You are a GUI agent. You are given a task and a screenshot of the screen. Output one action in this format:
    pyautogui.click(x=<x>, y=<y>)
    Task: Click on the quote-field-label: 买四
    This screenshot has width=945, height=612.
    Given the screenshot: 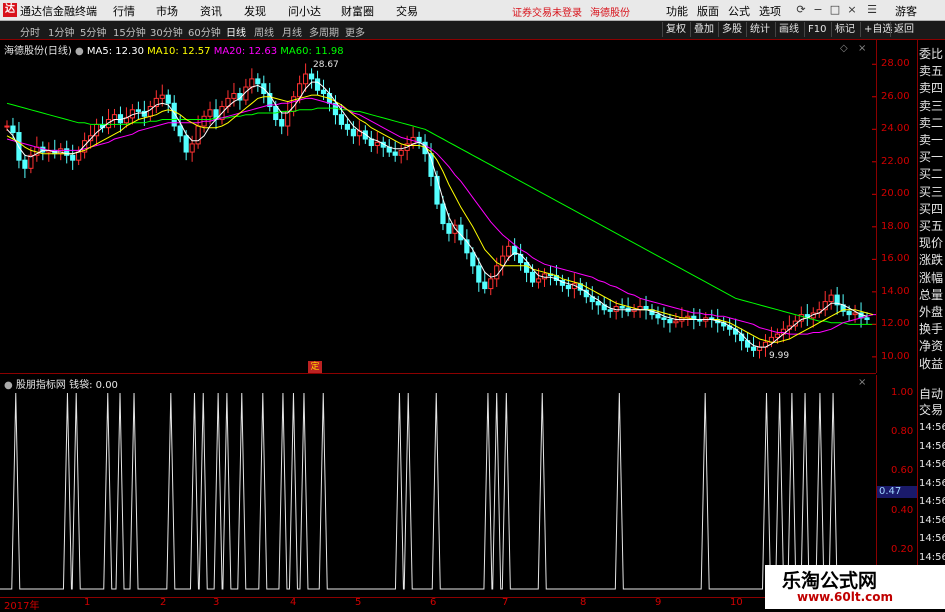 What is the action you would take?
    pyautogui.click(x=931, y=209)
    